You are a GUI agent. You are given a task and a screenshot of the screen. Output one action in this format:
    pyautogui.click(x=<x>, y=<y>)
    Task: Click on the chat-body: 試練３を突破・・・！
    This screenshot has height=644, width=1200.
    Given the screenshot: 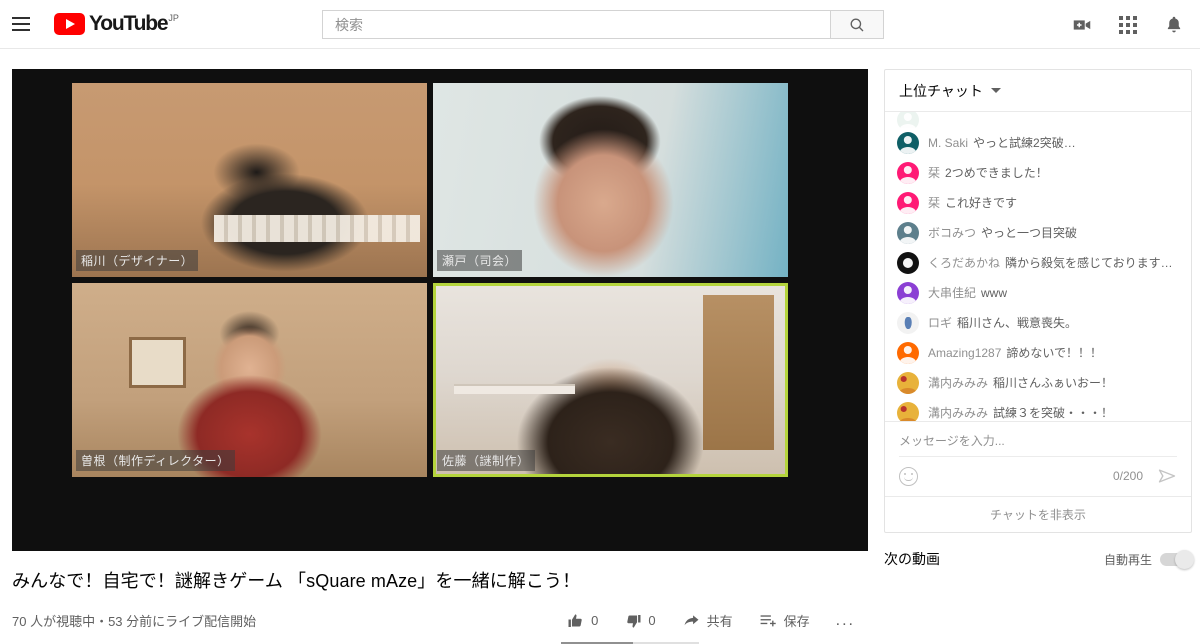 What is the action you would take?
    pyautogui.click(x=1053, y=412)
    